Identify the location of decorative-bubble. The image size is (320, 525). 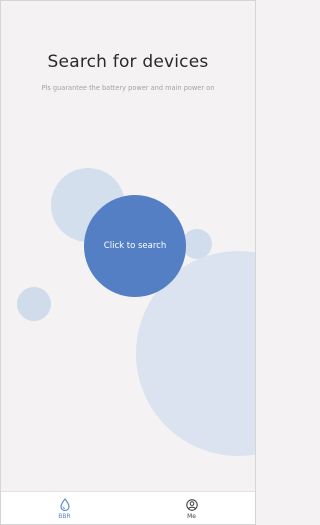
(34, 304).